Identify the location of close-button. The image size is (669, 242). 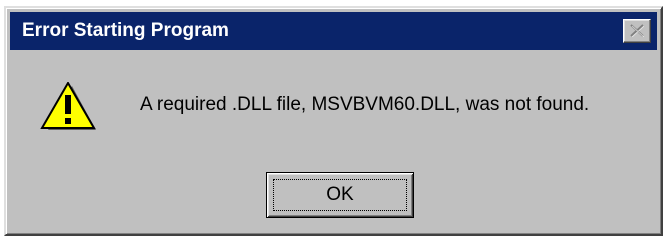
(637, 31).